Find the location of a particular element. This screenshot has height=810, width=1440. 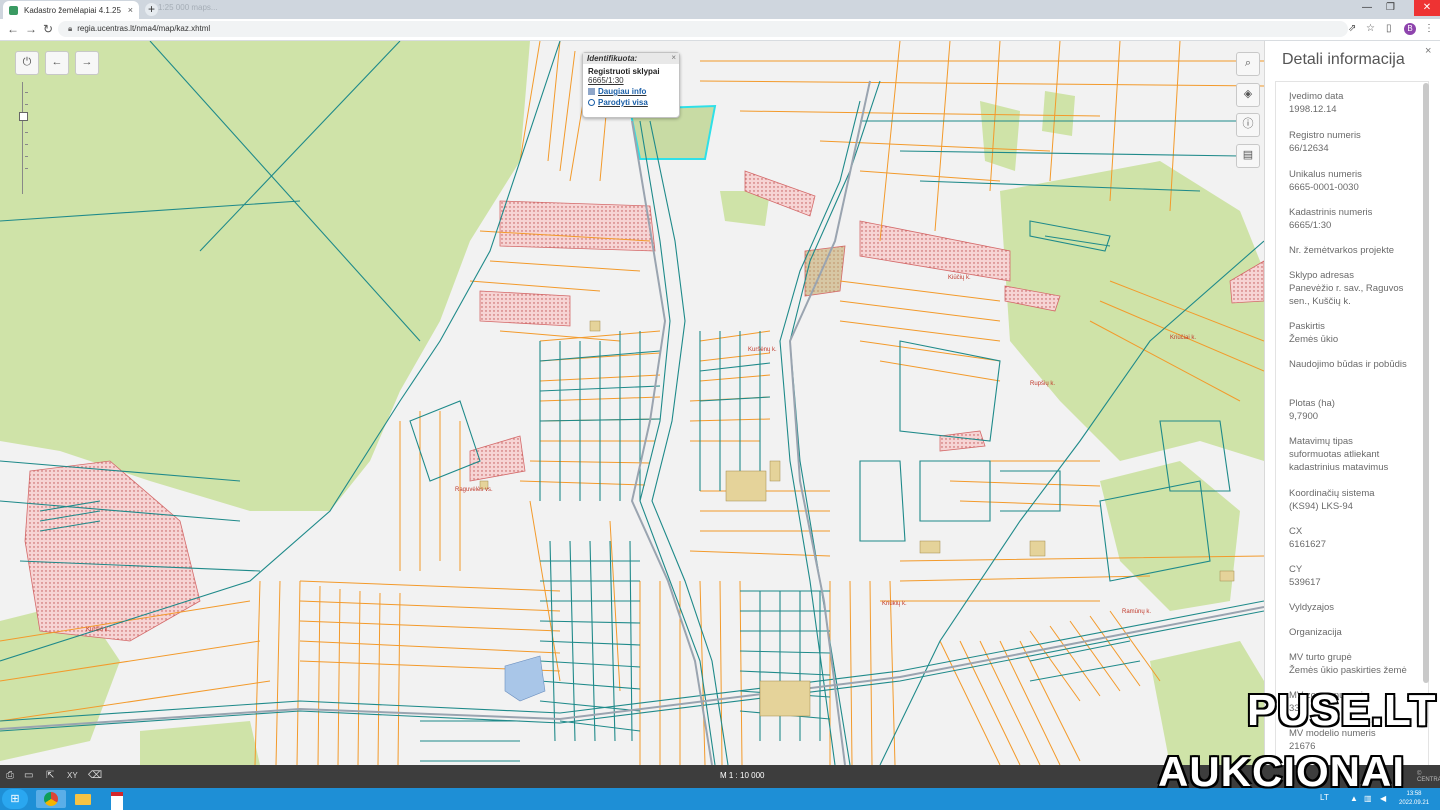

map-forward-button: → is located at coordinates (87, 63).